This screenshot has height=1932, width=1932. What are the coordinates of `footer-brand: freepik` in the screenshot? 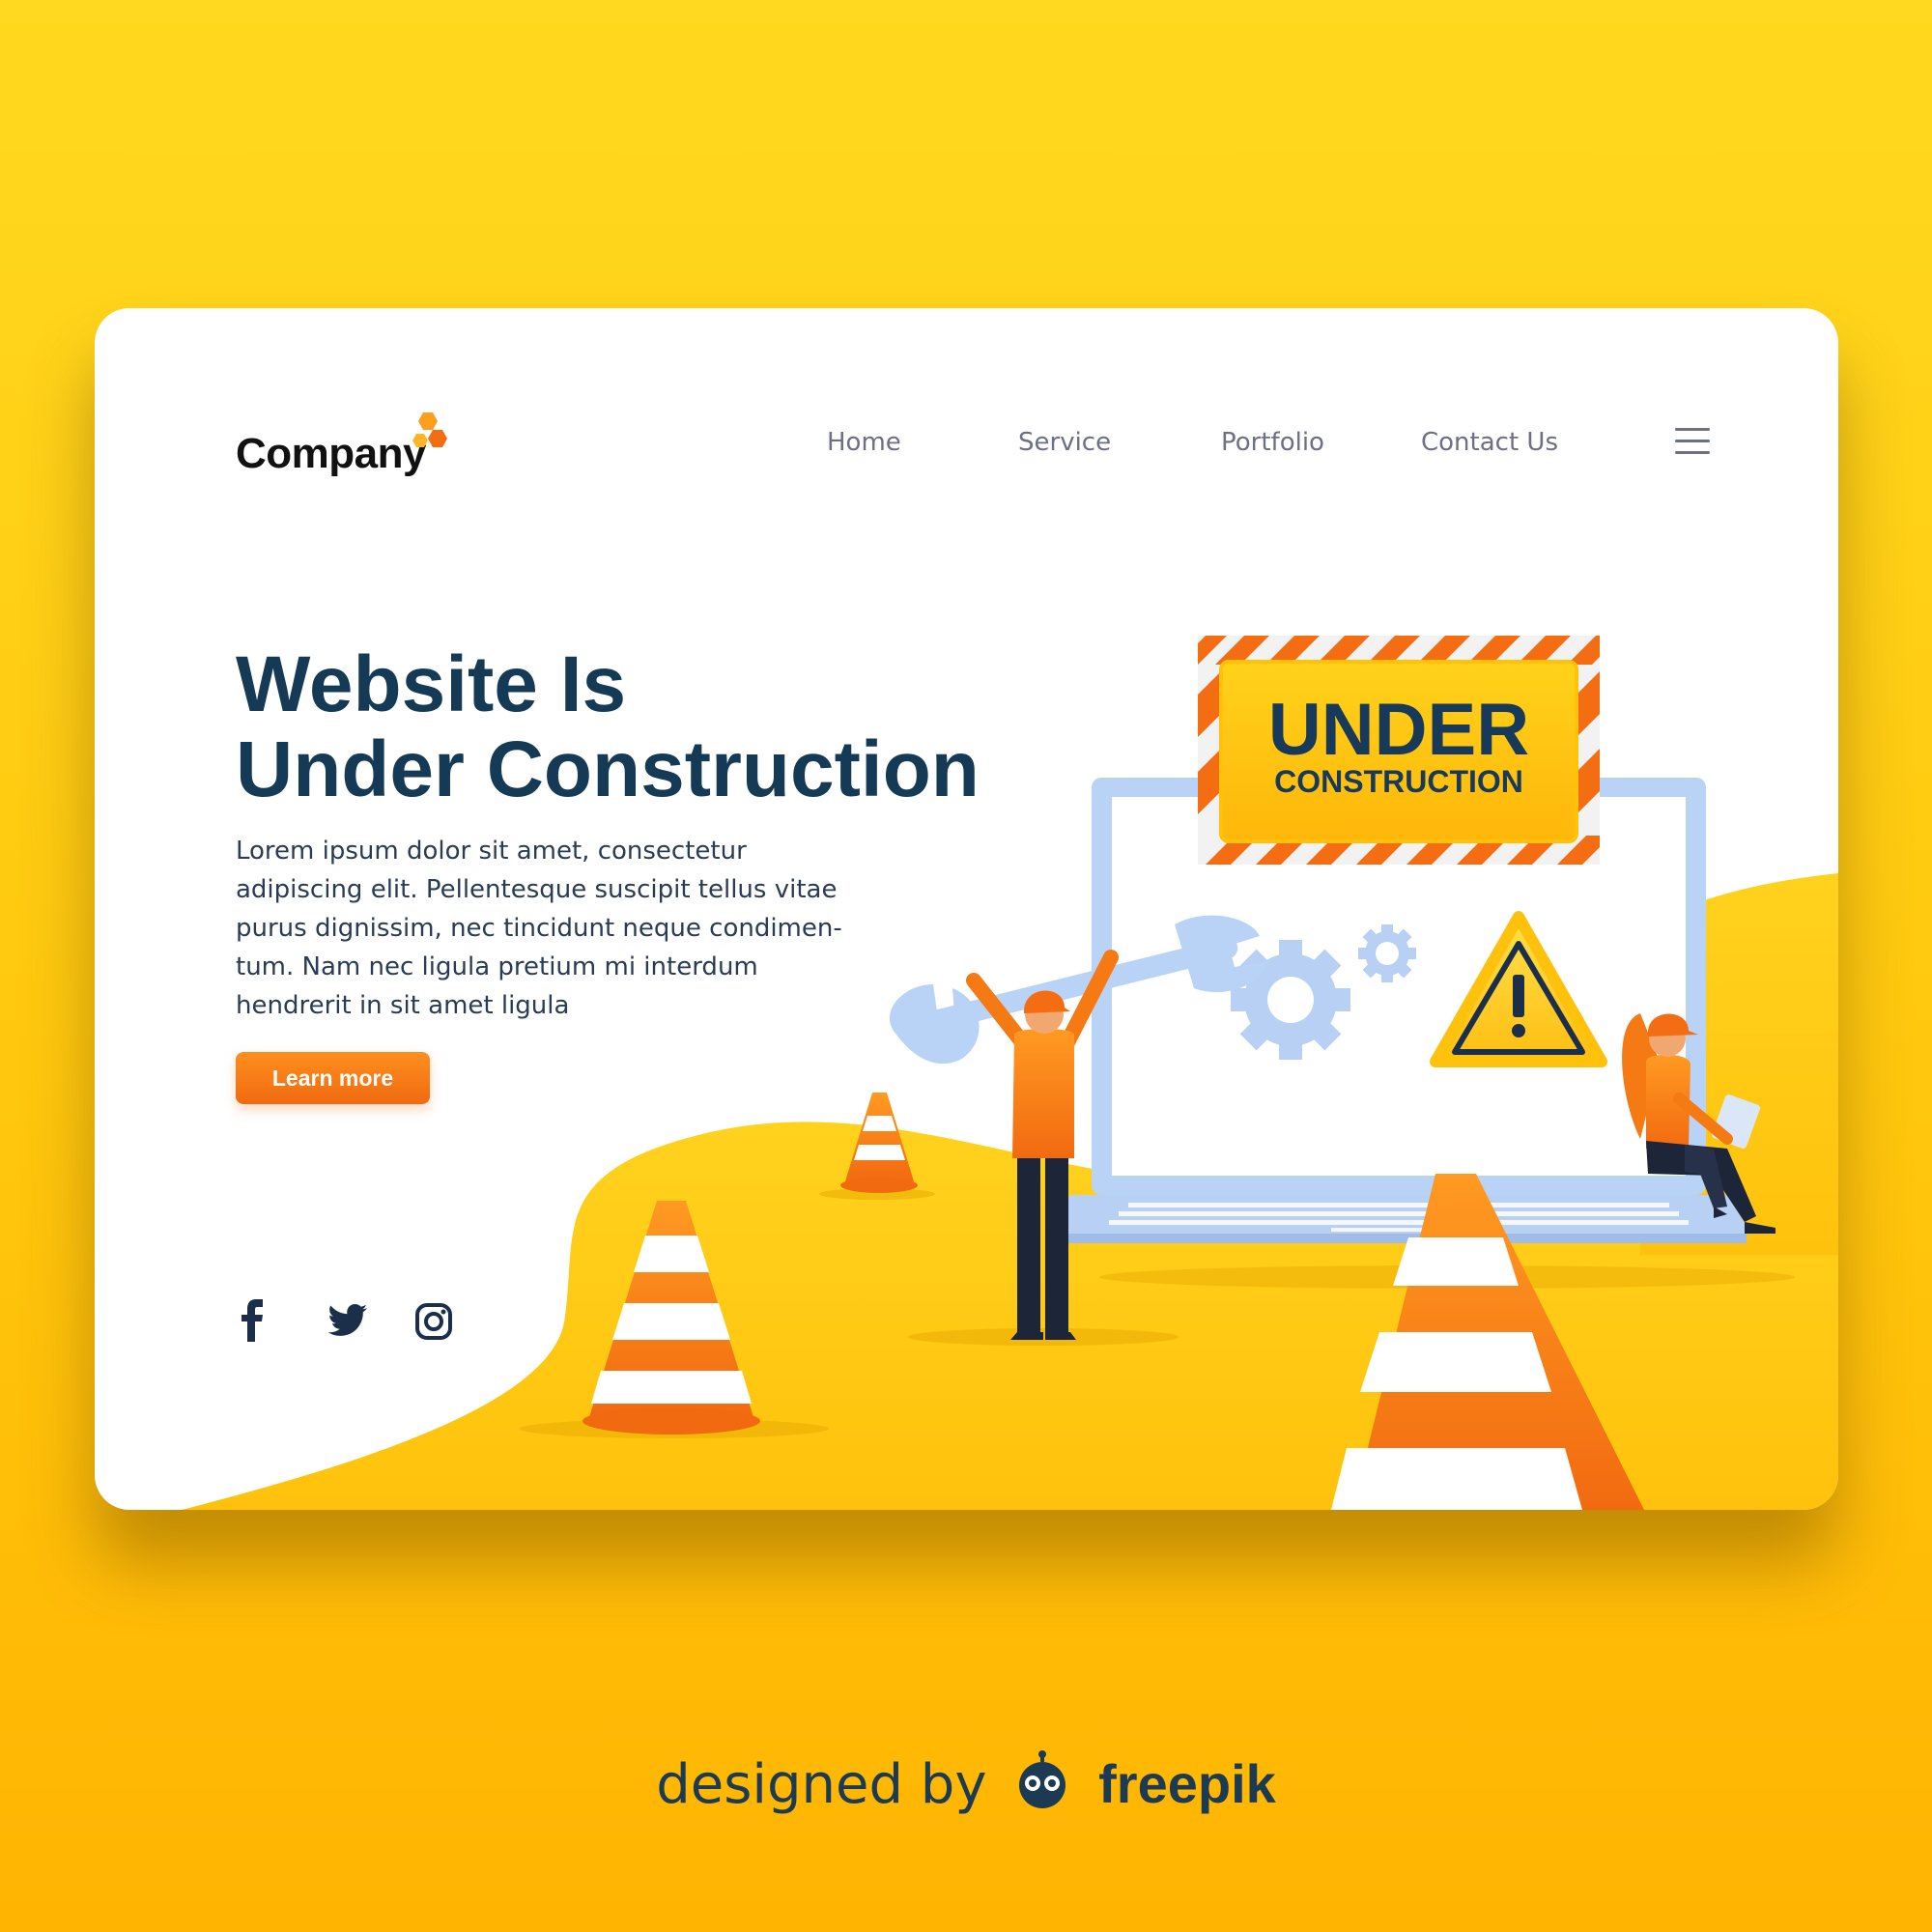 It's located at (1187, 1783).